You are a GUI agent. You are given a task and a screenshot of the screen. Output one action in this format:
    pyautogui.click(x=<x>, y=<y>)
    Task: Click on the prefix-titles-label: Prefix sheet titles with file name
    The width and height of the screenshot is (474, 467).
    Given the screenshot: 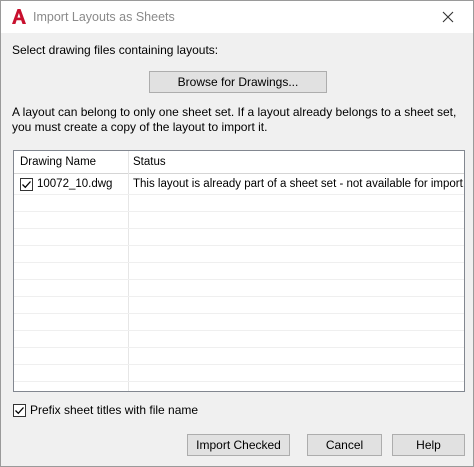 What is the action you would take?
    pyautogui.click(x=114, y=410)
    